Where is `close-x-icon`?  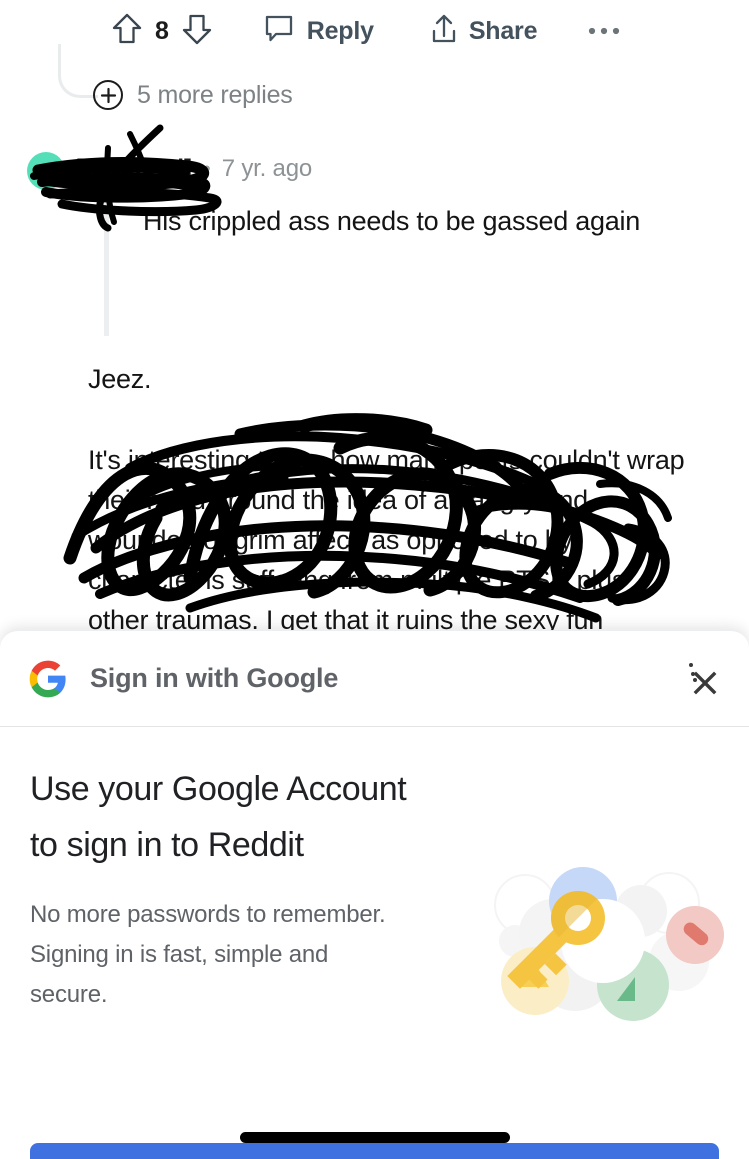
close-x-icon is located at coordinates (705, 683).